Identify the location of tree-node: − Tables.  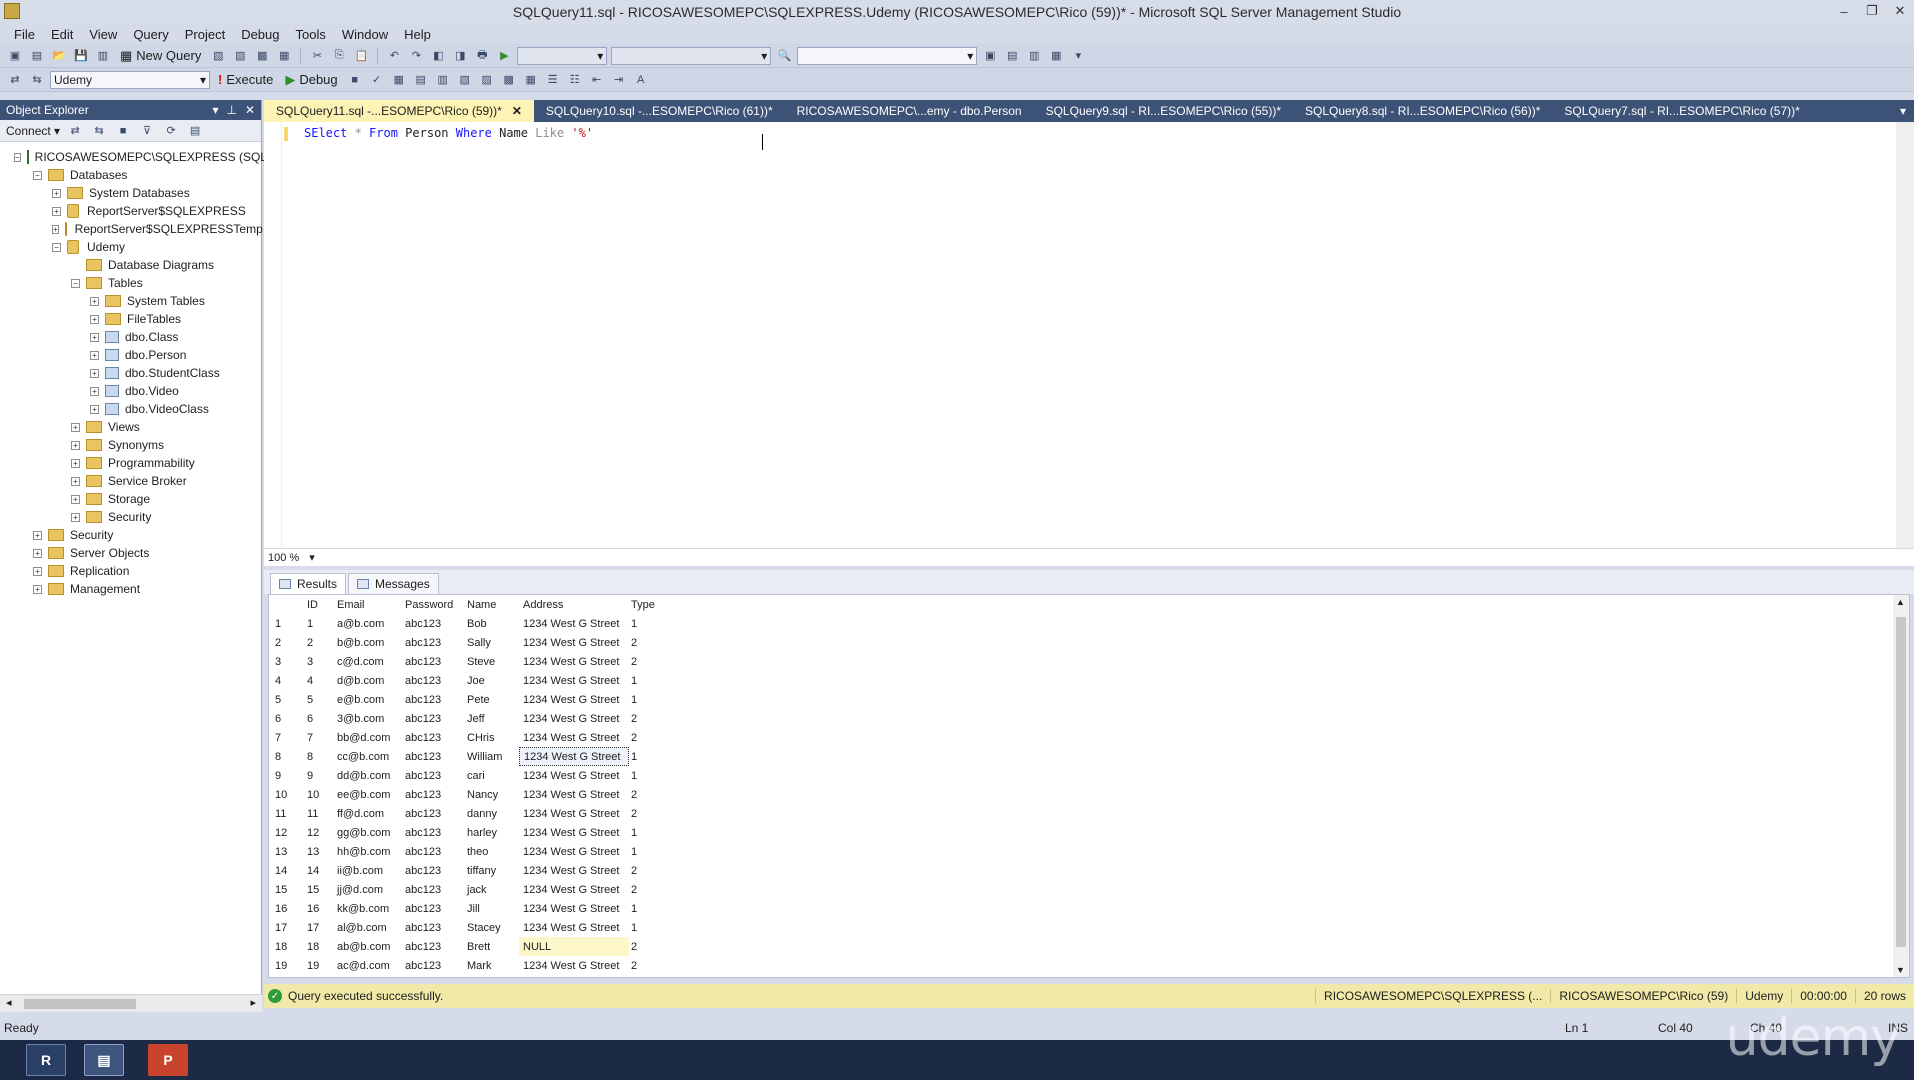
(131, 283).